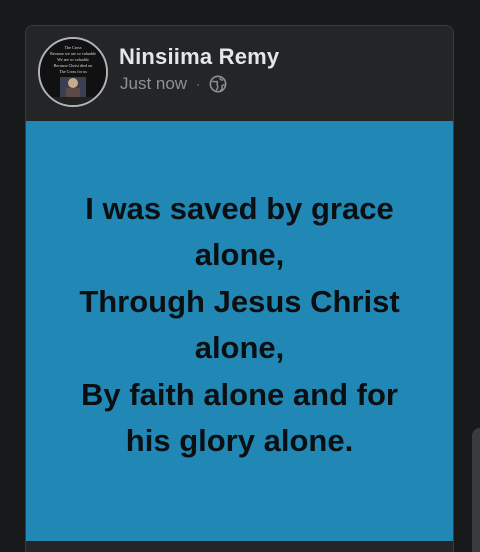 Image resolution: width=480 pixels, height=552 pixels. What do you see at coordinates (476, 490) in the screenshot?
I see `scroll-handle` at bounding box center [476, 490].